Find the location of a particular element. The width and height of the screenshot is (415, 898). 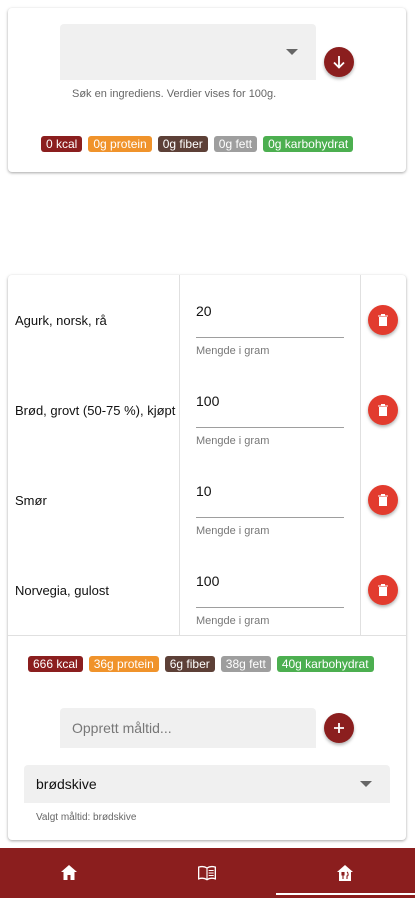

create-meal-button is located at coordinates (339, 728).